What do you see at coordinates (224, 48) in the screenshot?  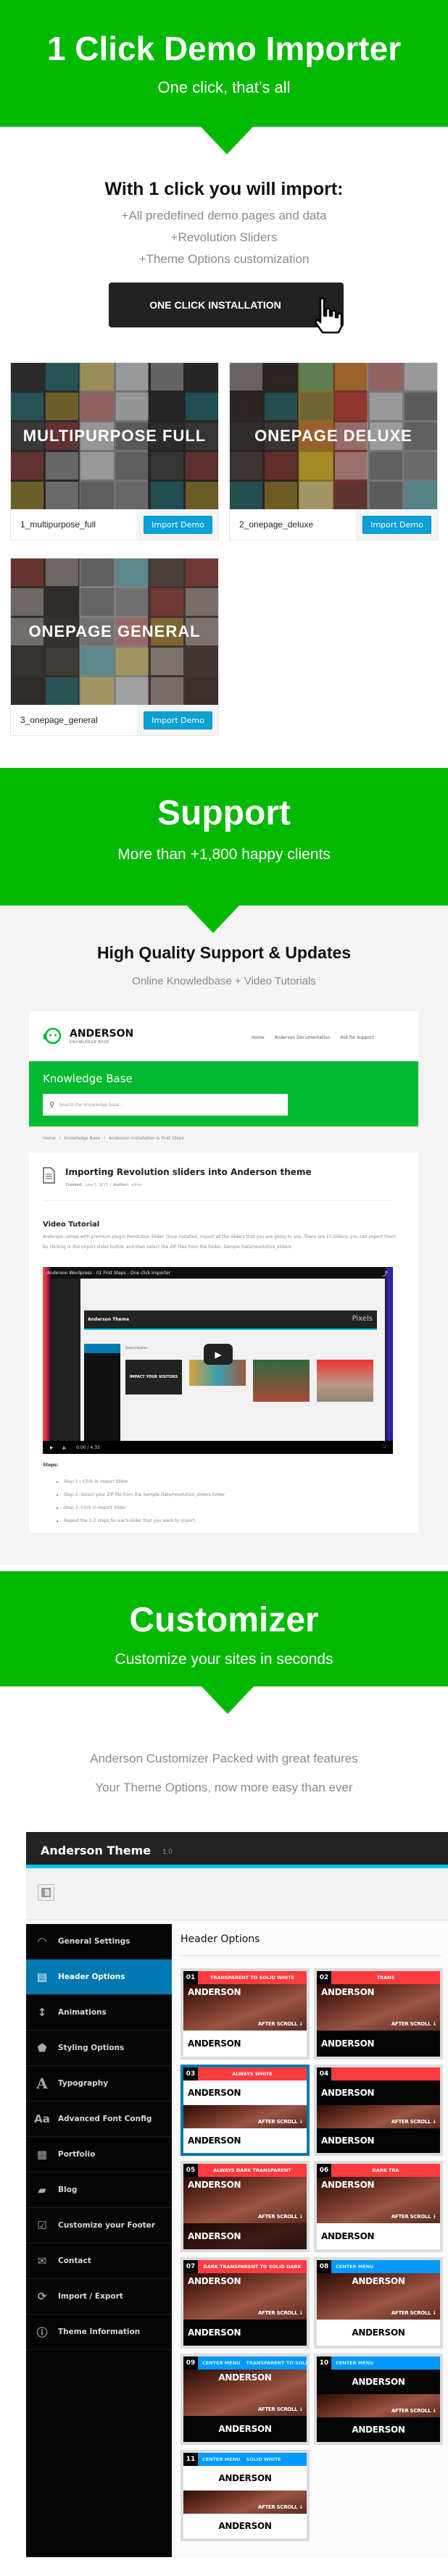 I see `importer-title: 1 Click Demo Importer` at bounding box center [224, 48].